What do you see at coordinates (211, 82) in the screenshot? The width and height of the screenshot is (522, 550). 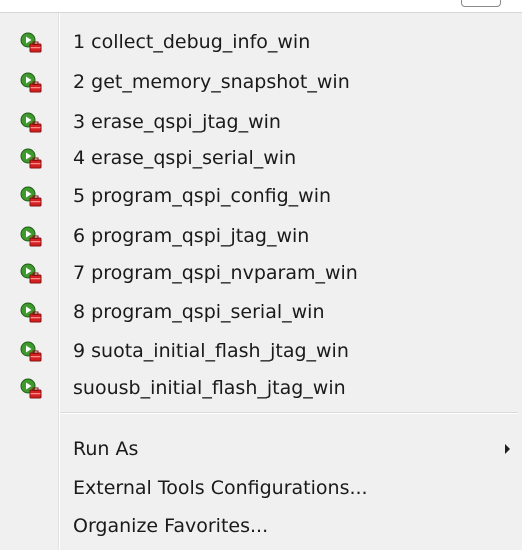 I see `menu-item-label: 2 get_memory_snapshot_win` at bounding box center [211, 82].